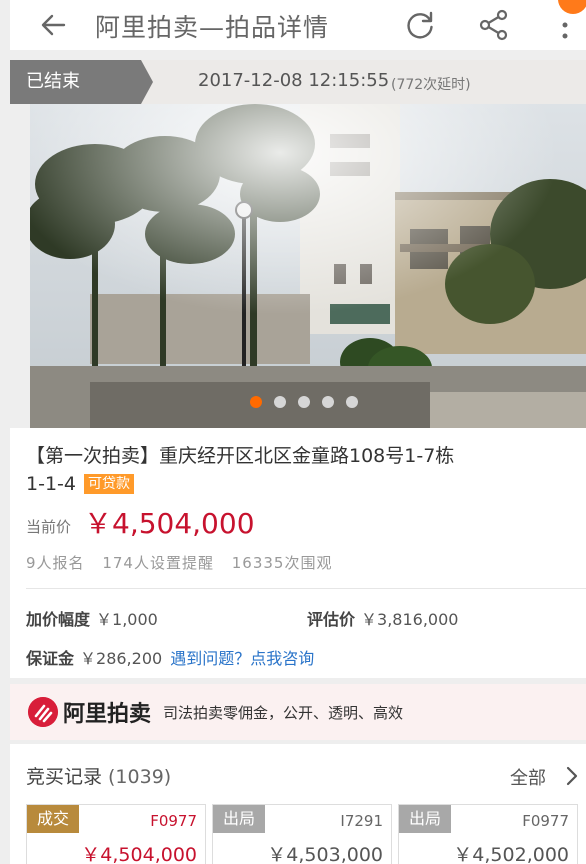  What do you see at coordinates (294, 80) in the screenshot?
I see `end-time: 2017-12-08 12:15:55` at bounding box center [294, 80].